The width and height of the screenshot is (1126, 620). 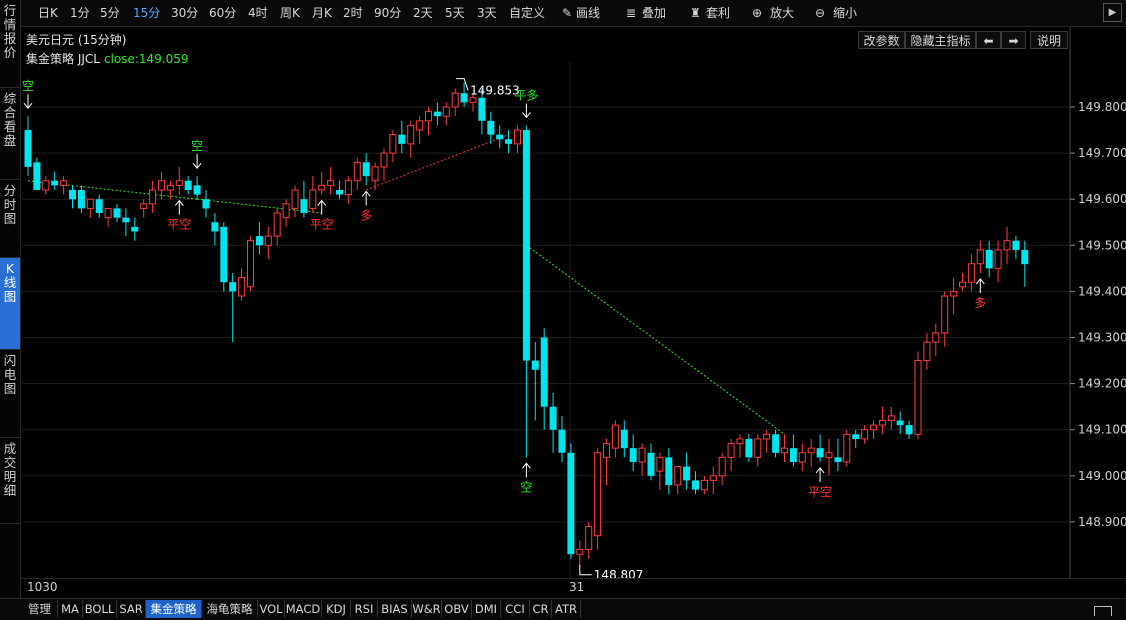 What do you see at coordinates (76, 40) in the screenshot?
I see `chart-title: 美元日元 (15分钟)` at bounding box center [76, 40].